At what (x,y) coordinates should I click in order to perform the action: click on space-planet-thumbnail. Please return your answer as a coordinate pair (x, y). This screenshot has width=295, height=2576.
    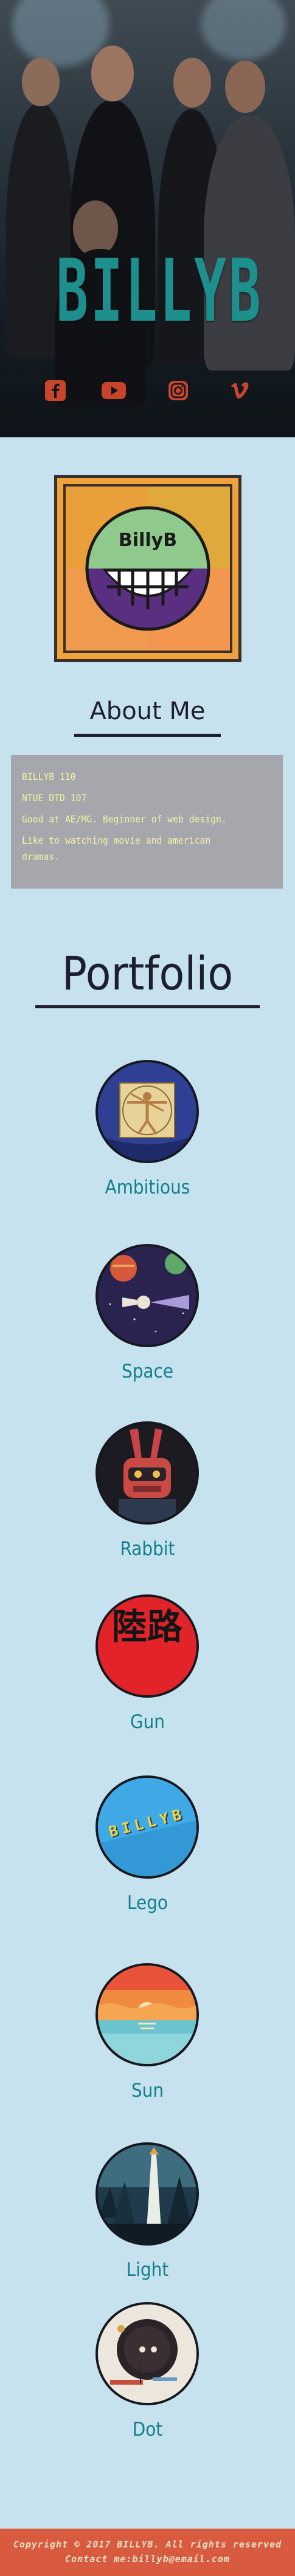
    Looking at the image, I should click on (147, 1295).